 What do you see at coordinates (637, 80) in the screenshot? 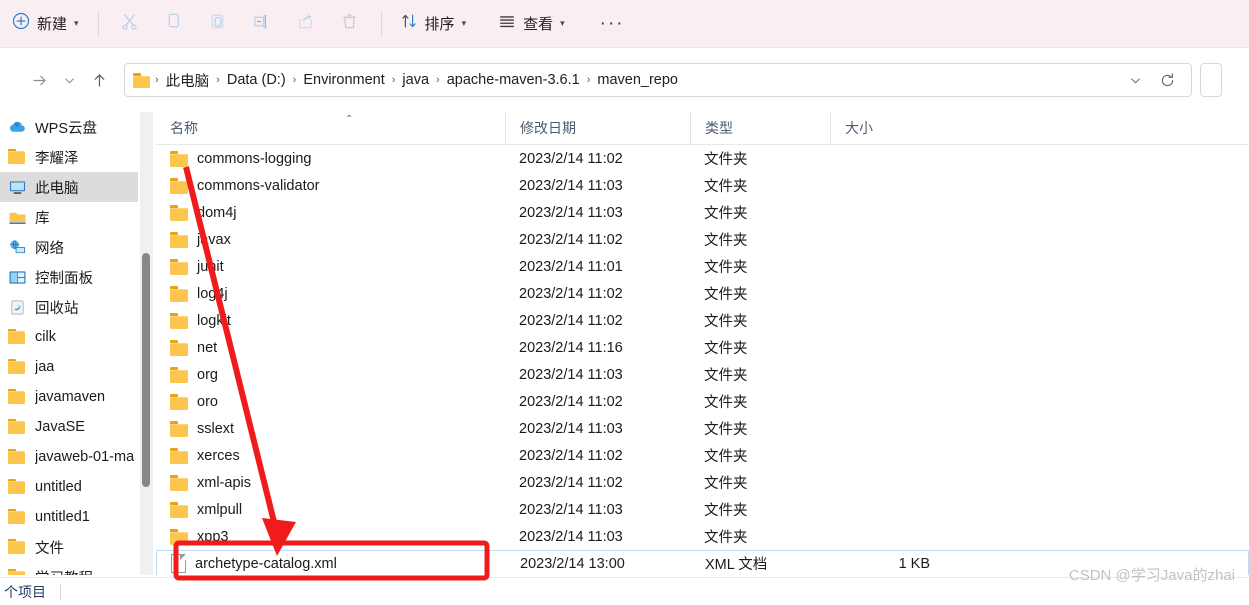
I see `breadcrumb-item-5: maven_repo` at bounding box center [637, 80].